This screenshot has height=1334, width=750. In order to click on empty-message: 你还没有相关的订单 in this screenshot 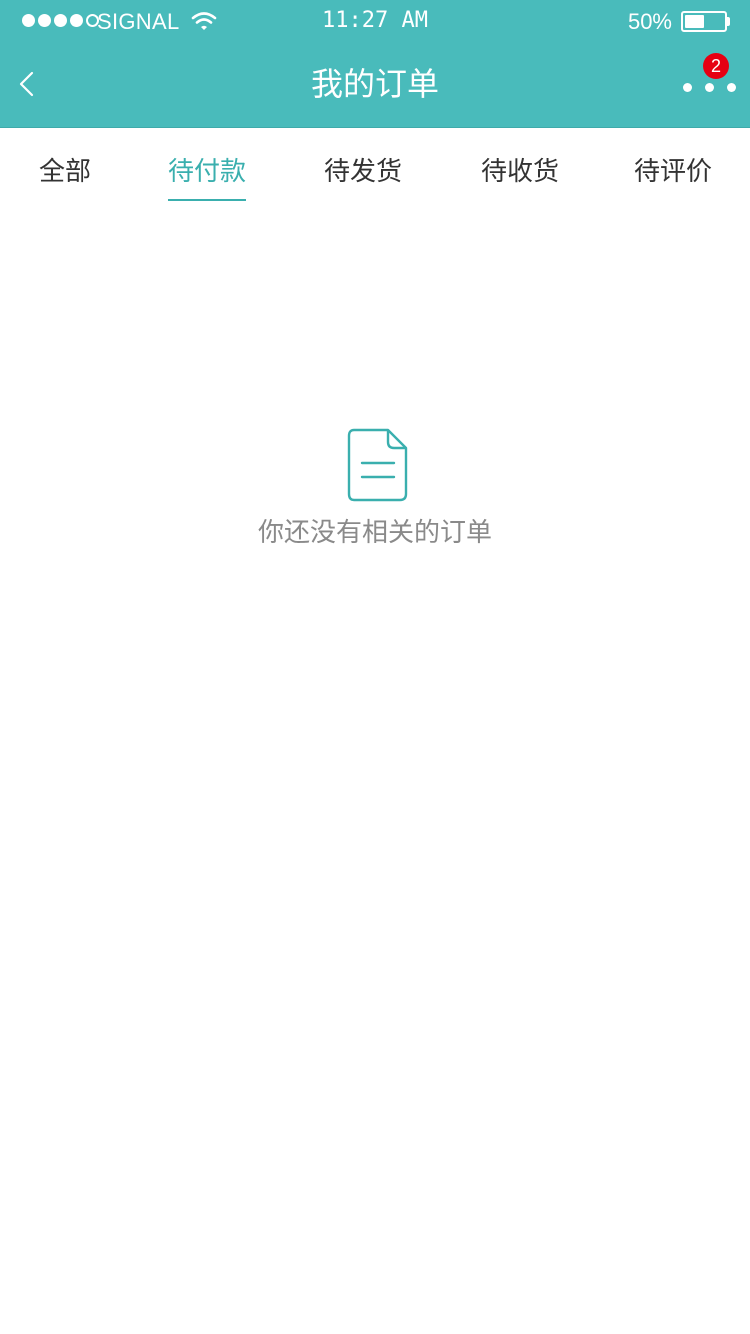, I will do `click(374, 533)`.